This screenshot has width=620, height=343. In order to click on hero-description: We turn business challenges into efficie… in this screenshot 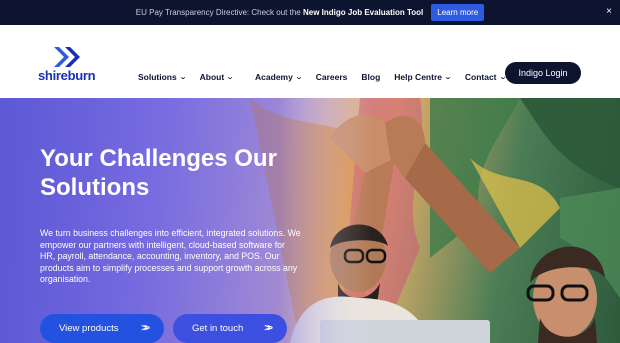, I will do `click(170, 256)`.